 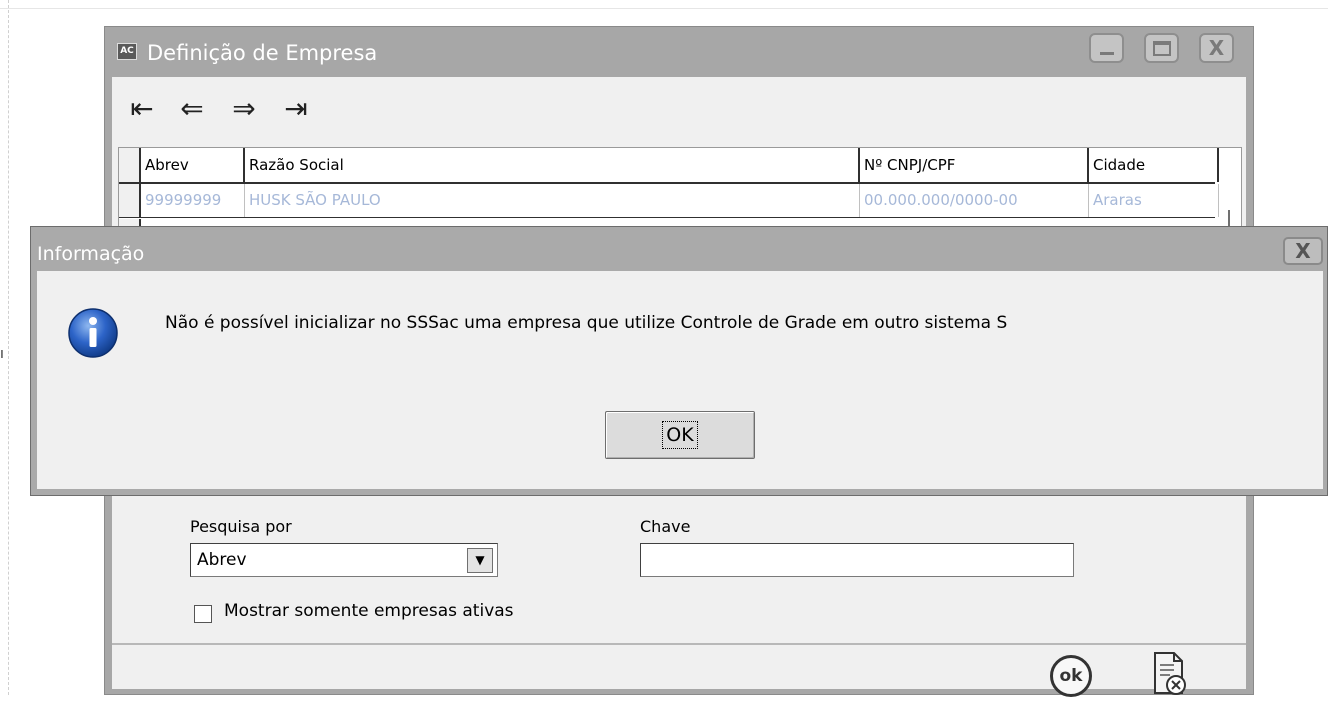 What do you see at coordinates (203, 614) in the screenshot?
I see `active-only-checkbox` at bounding box center [203, 614].